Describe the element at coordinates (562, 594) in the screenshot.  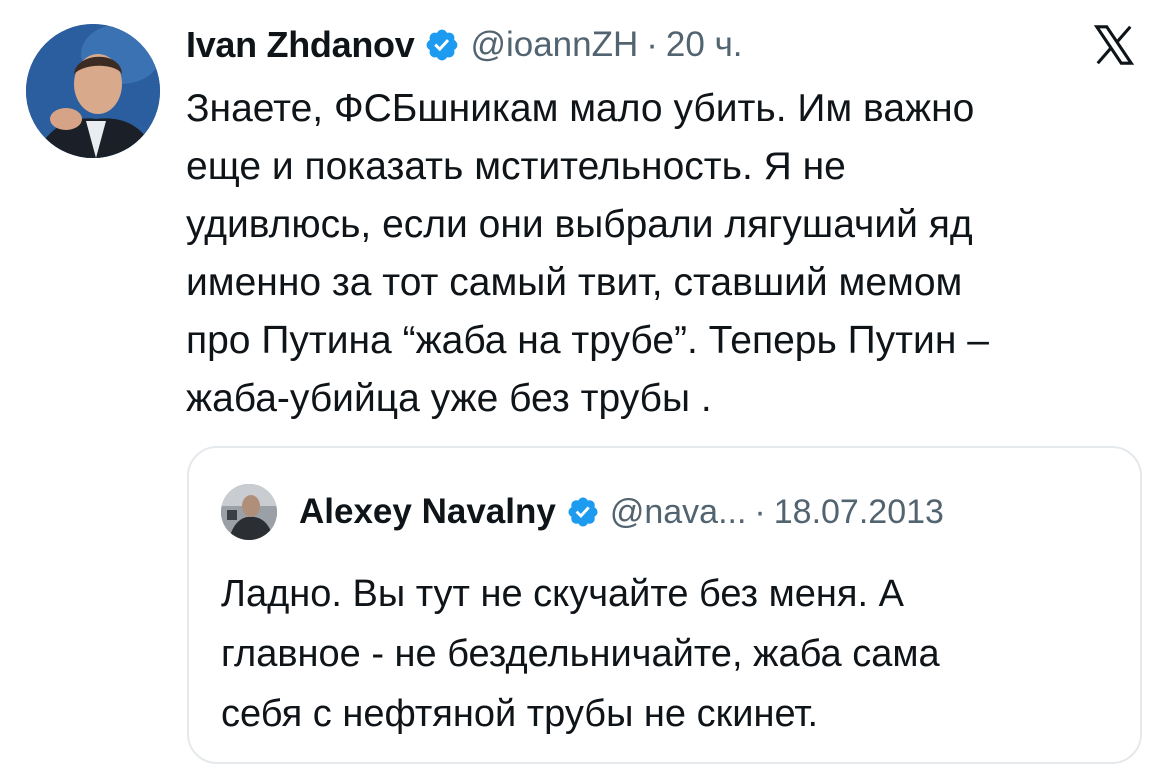
I see `quoted-text-line: Ладно. Вы тут не скучайте без меня. А` at that location.